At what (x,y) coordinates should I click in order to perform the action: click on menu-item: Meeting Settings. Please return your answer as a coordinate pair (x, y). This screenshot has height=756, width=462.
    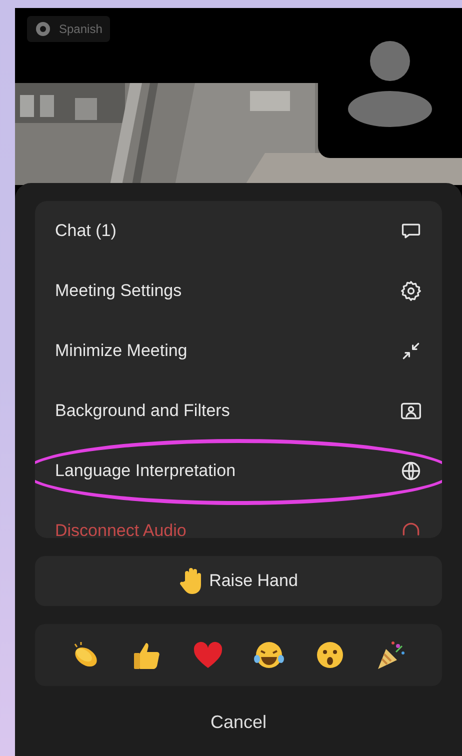
    Looking at the image, I should click on (238, 291).